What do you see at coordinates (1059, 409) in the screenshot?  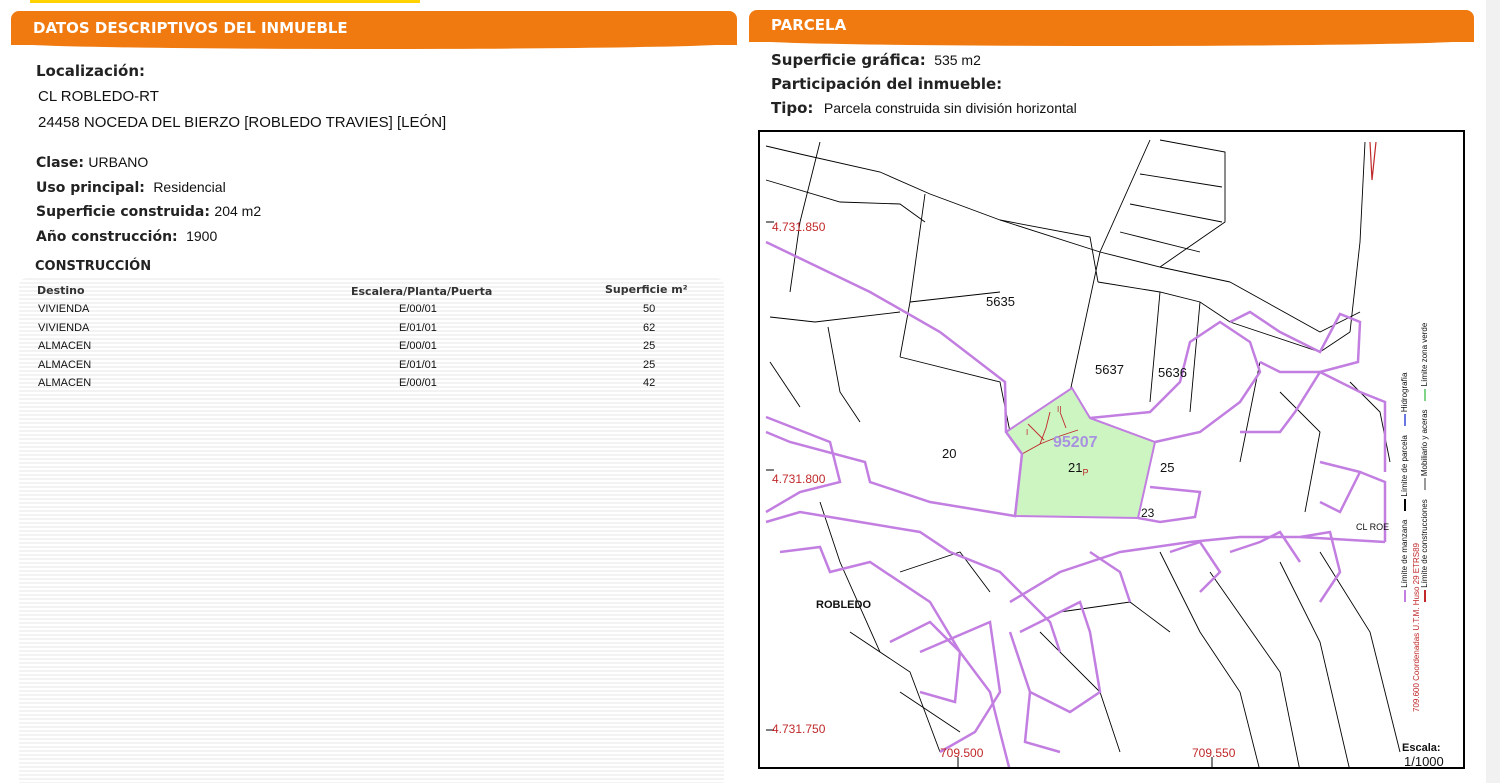 I see `block-label-ii: II` at bounding box center [1059, 409].